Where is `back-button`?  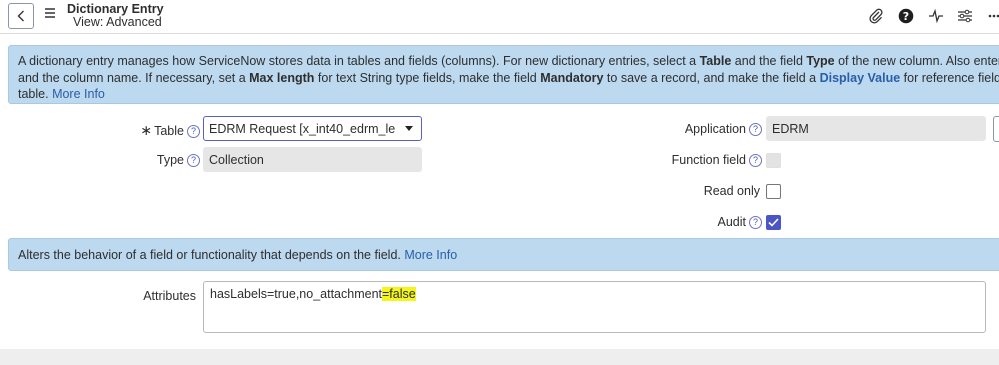
back-button is located at coordinates (21, 16).